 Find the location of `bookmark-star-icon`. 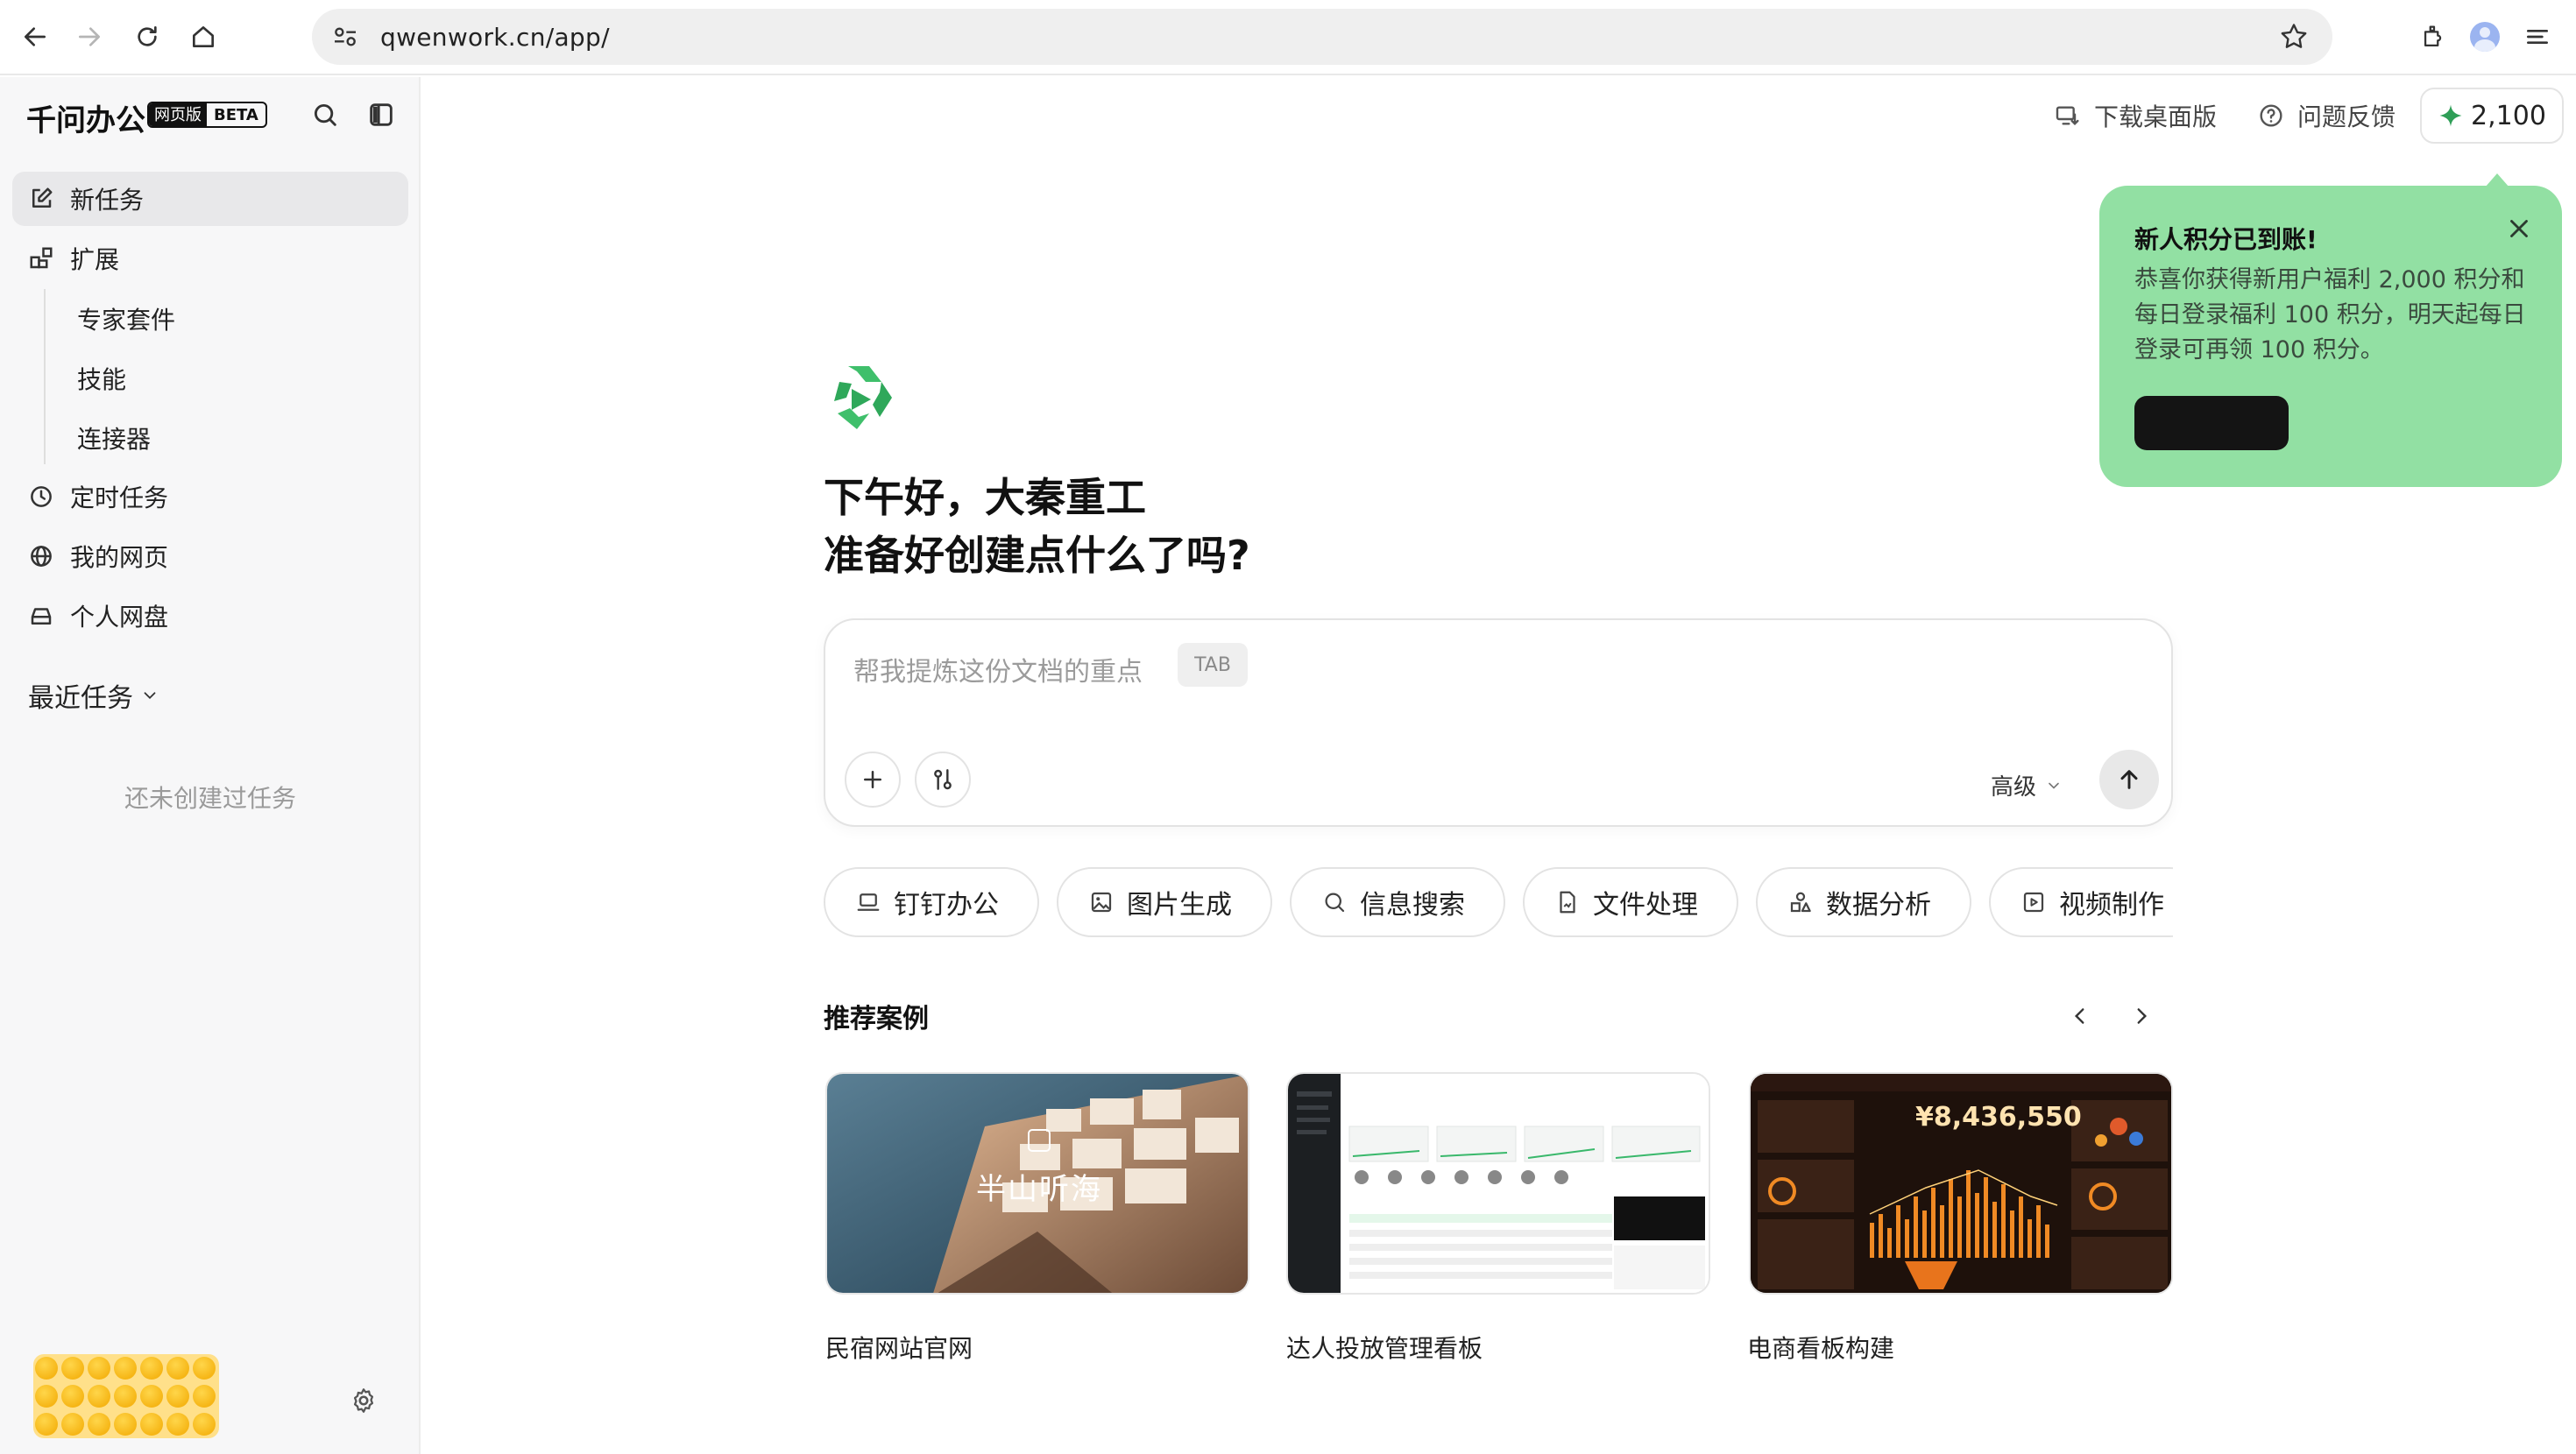

bookmark-star-icon is located at coordinates (2294, 37).